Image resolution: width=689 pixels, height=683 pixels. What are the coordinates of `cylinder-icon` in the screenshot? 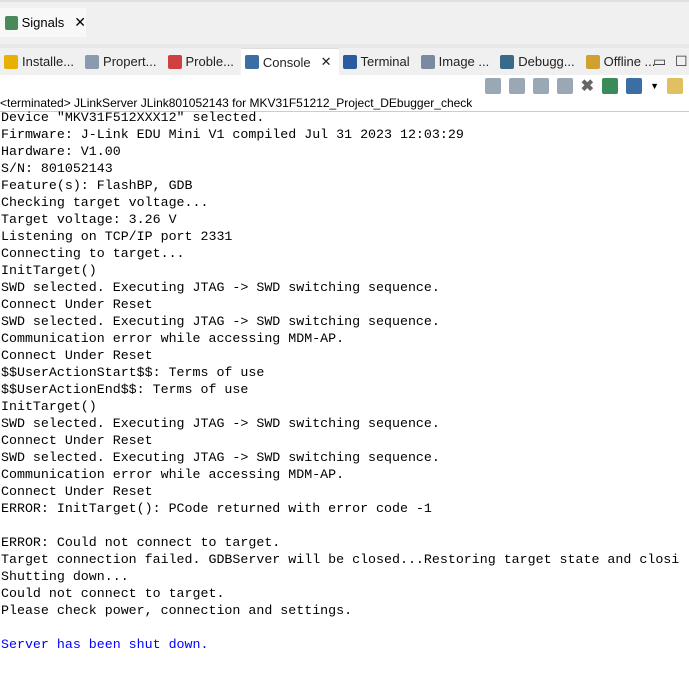 It's located at (11, 61).